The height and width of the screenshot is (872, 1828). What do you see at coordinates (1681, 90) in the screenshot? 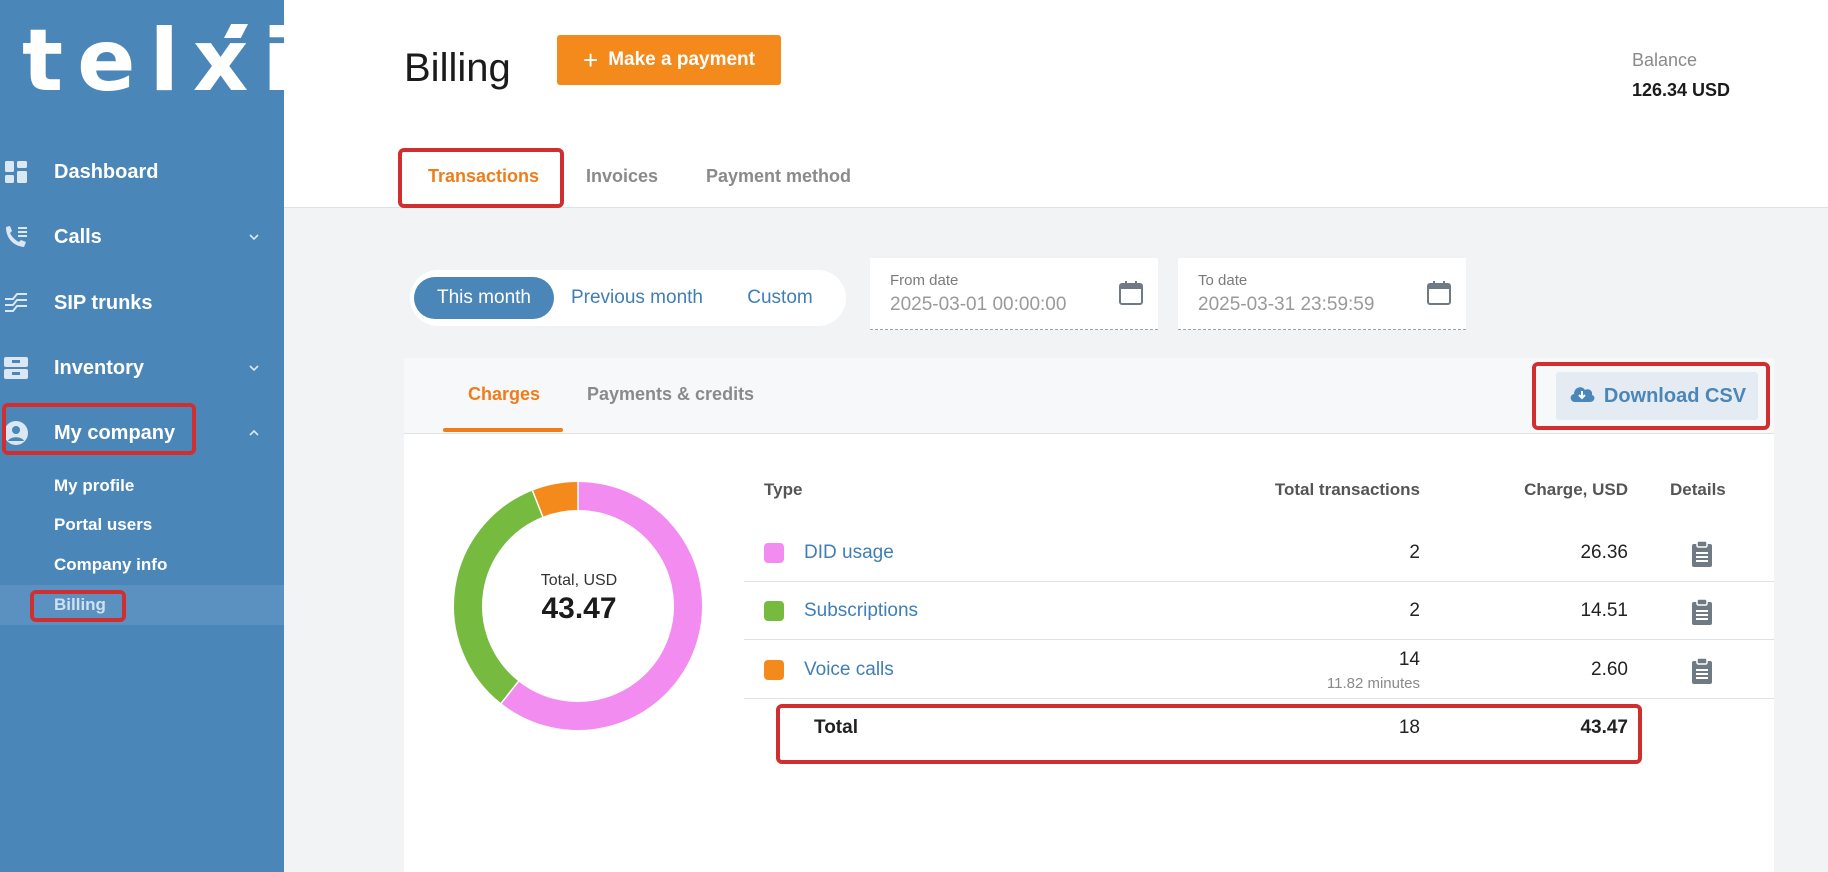
I see `balance-value: 126.34 USD` at bounding box center [1681, 90].